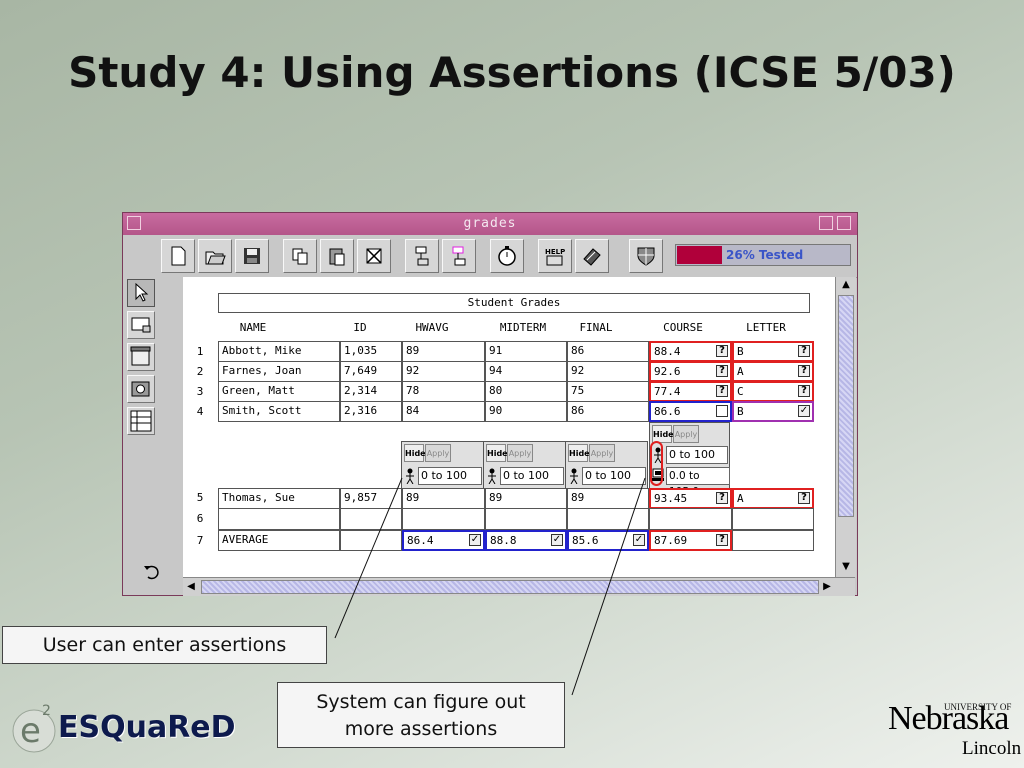  I want to click on system-callout-line, so click(608, 586).